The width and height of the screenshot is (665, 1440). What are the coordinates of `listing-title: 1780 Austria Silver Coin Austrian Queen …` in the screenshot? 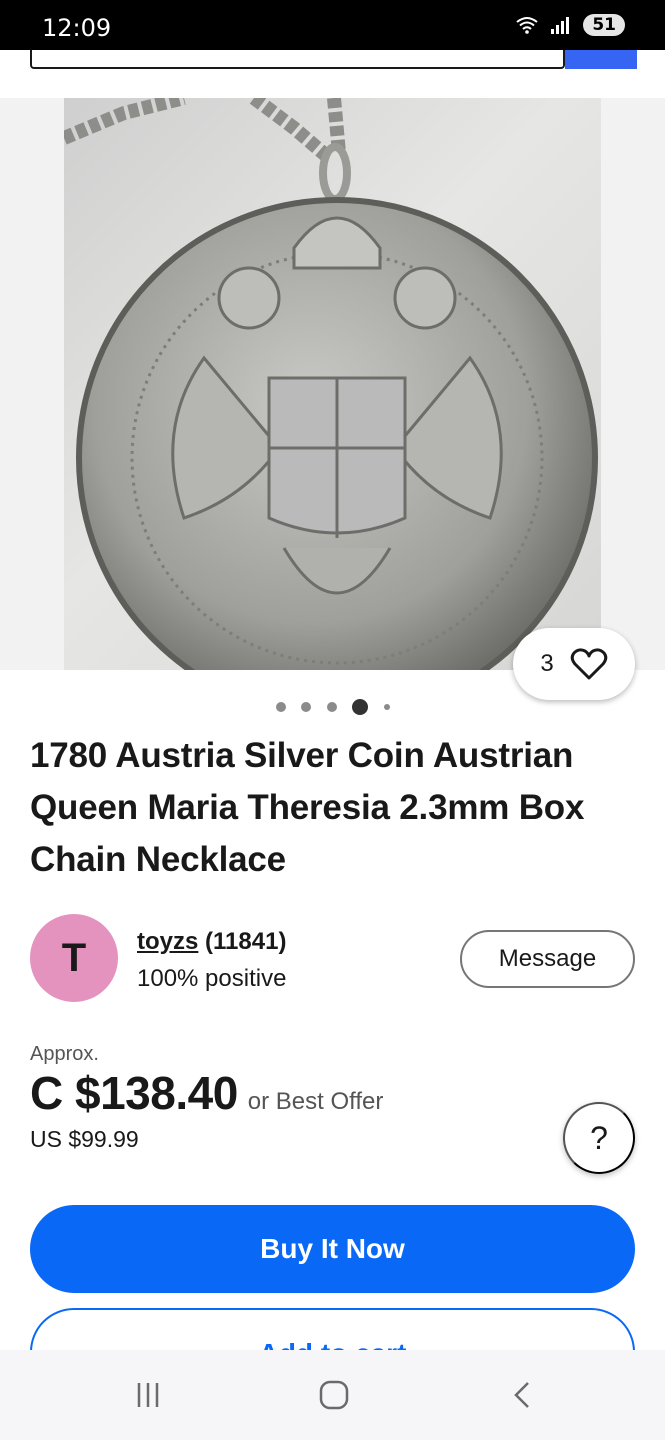 It's located at (307, 807).